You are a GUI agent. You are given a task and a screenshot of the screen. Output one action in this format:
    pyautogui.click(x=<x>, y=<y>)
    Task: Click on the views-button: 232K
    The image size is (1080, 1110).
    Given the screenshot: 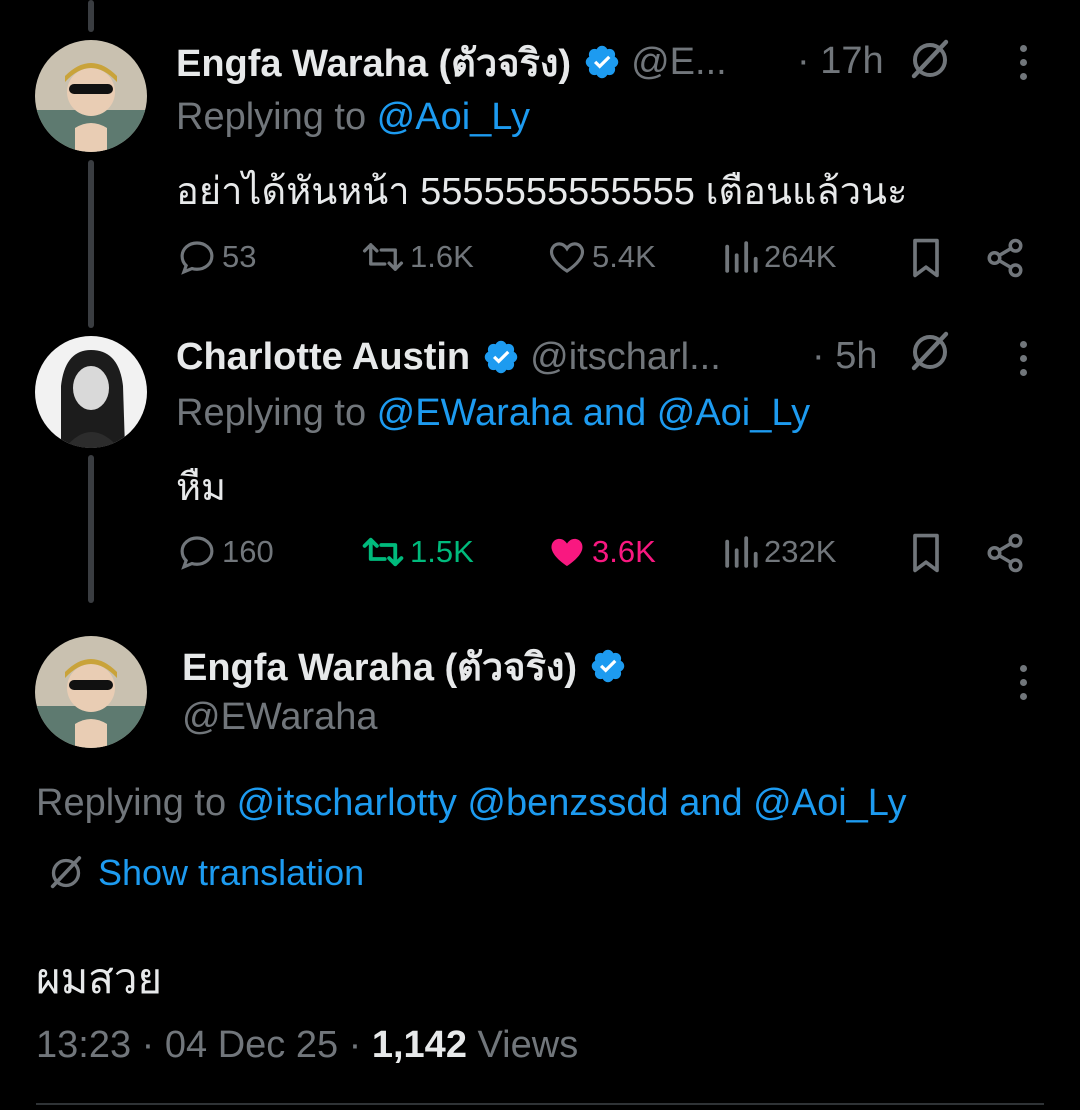 What is the action you would take?
    pyautogui.click(x=779, y=552)
    